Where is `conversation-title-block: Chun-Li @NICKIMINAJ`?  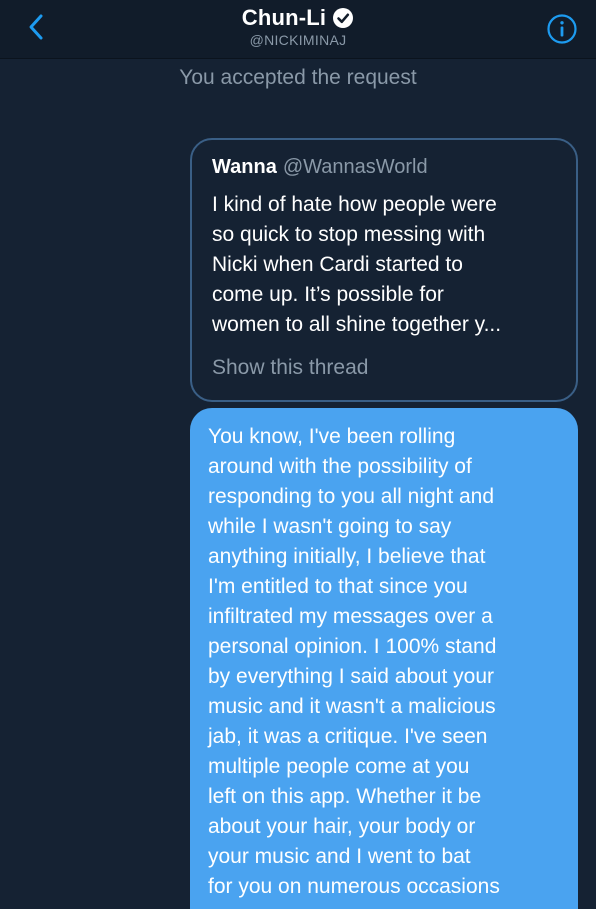 conversation-title-block: Chun-Li @NICKIMINAJ is located at coordinates (298, 26).